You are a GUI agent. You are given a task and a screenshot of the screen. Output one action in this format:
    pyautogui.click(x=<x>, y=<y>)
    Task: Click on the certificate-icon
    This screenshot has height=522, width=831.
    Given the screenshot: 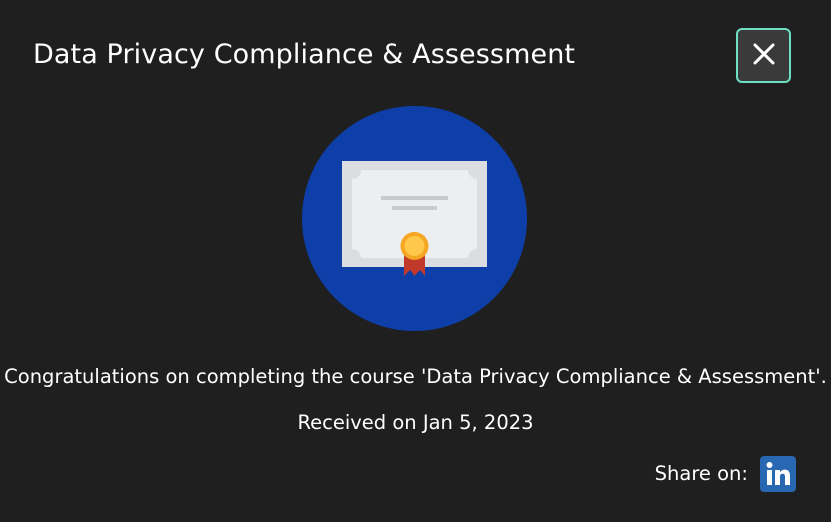 What is the action you would take?
    pyautogui.click(x=414, y=218)
    